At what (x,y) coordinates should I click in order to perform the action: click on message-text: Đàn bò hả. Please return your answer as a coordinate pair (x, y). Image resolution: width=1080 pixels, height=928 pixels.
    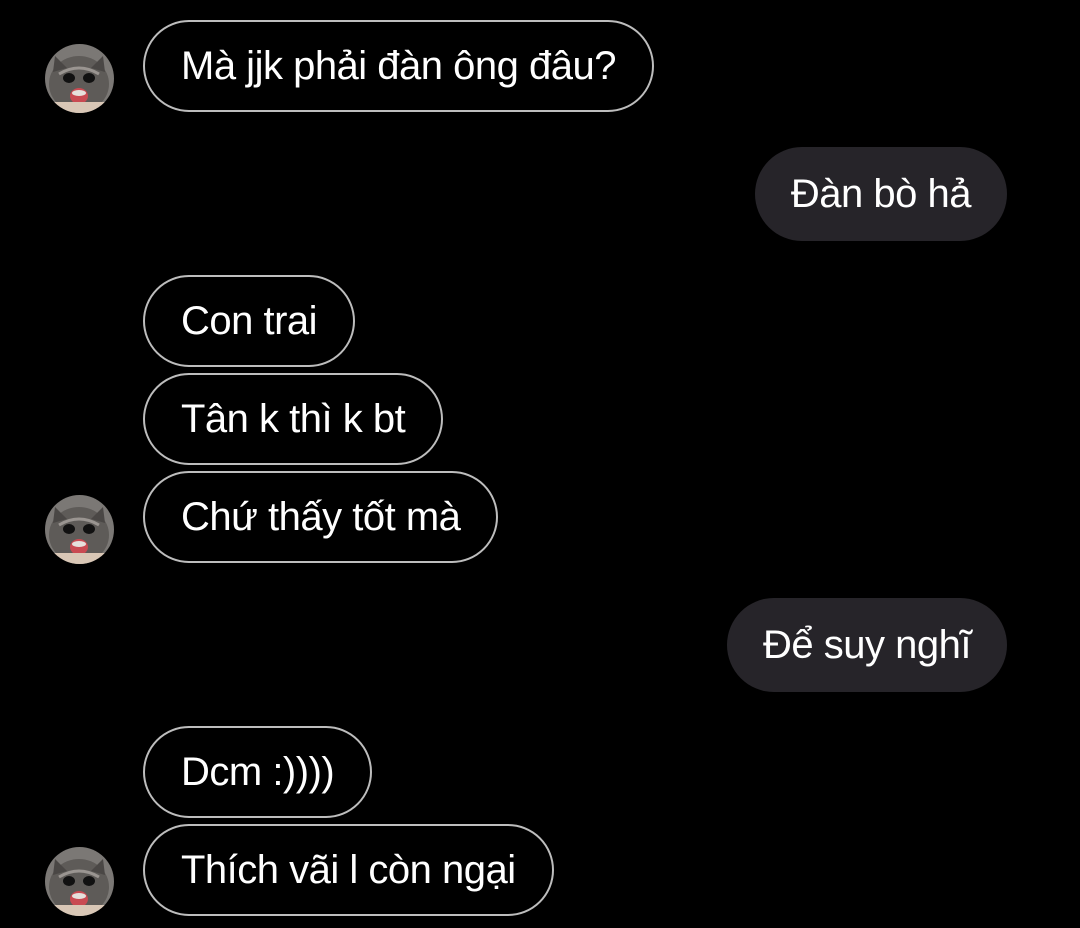
    Looking at the image, I should click on (881, 193).